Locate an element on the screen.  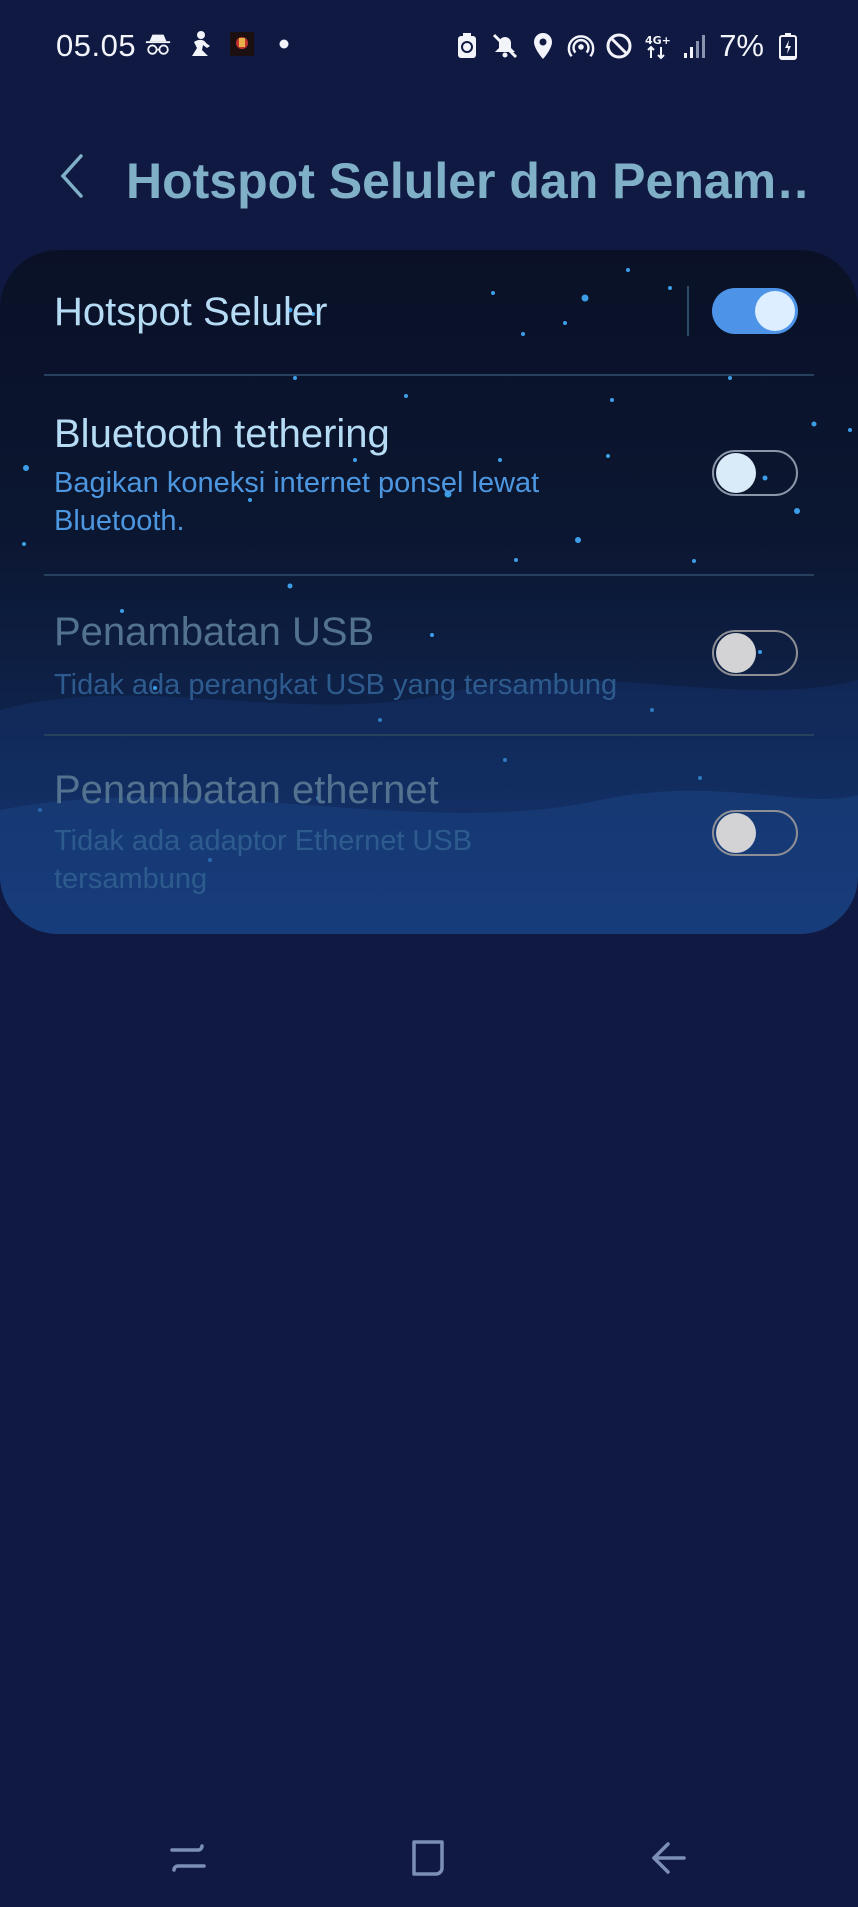
ethernet-tethering-toggle is located at coordinates (755, 833).